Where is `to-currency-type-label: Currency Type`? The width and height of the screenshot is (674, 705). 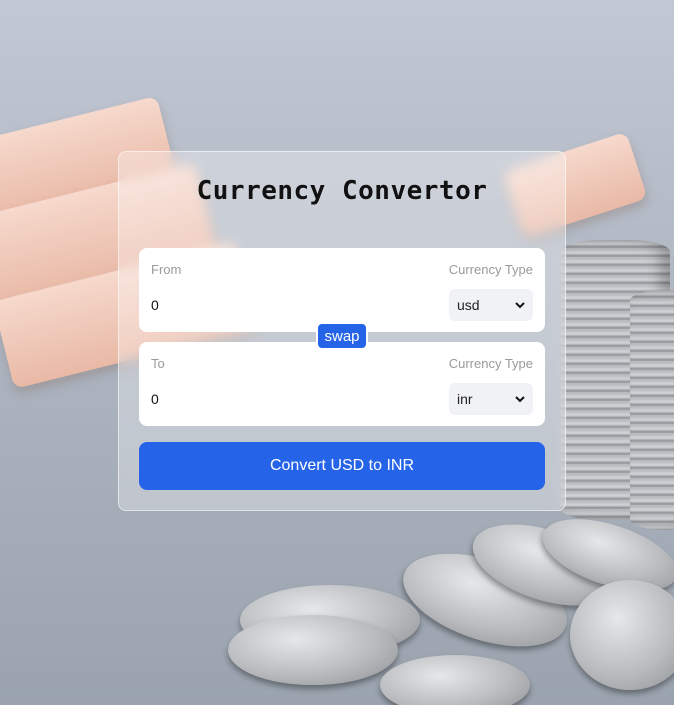
to-currency-type-label: Currency Type is located at coordinates (490, 363).